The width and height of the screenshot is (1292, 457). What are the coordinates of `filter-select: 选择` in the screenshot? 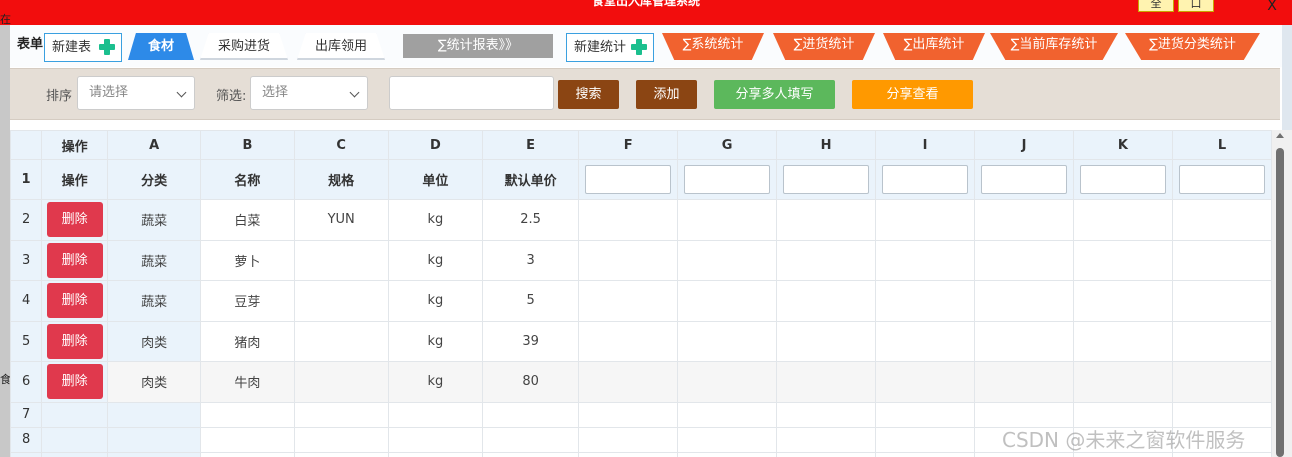 It's located at (309, 93).